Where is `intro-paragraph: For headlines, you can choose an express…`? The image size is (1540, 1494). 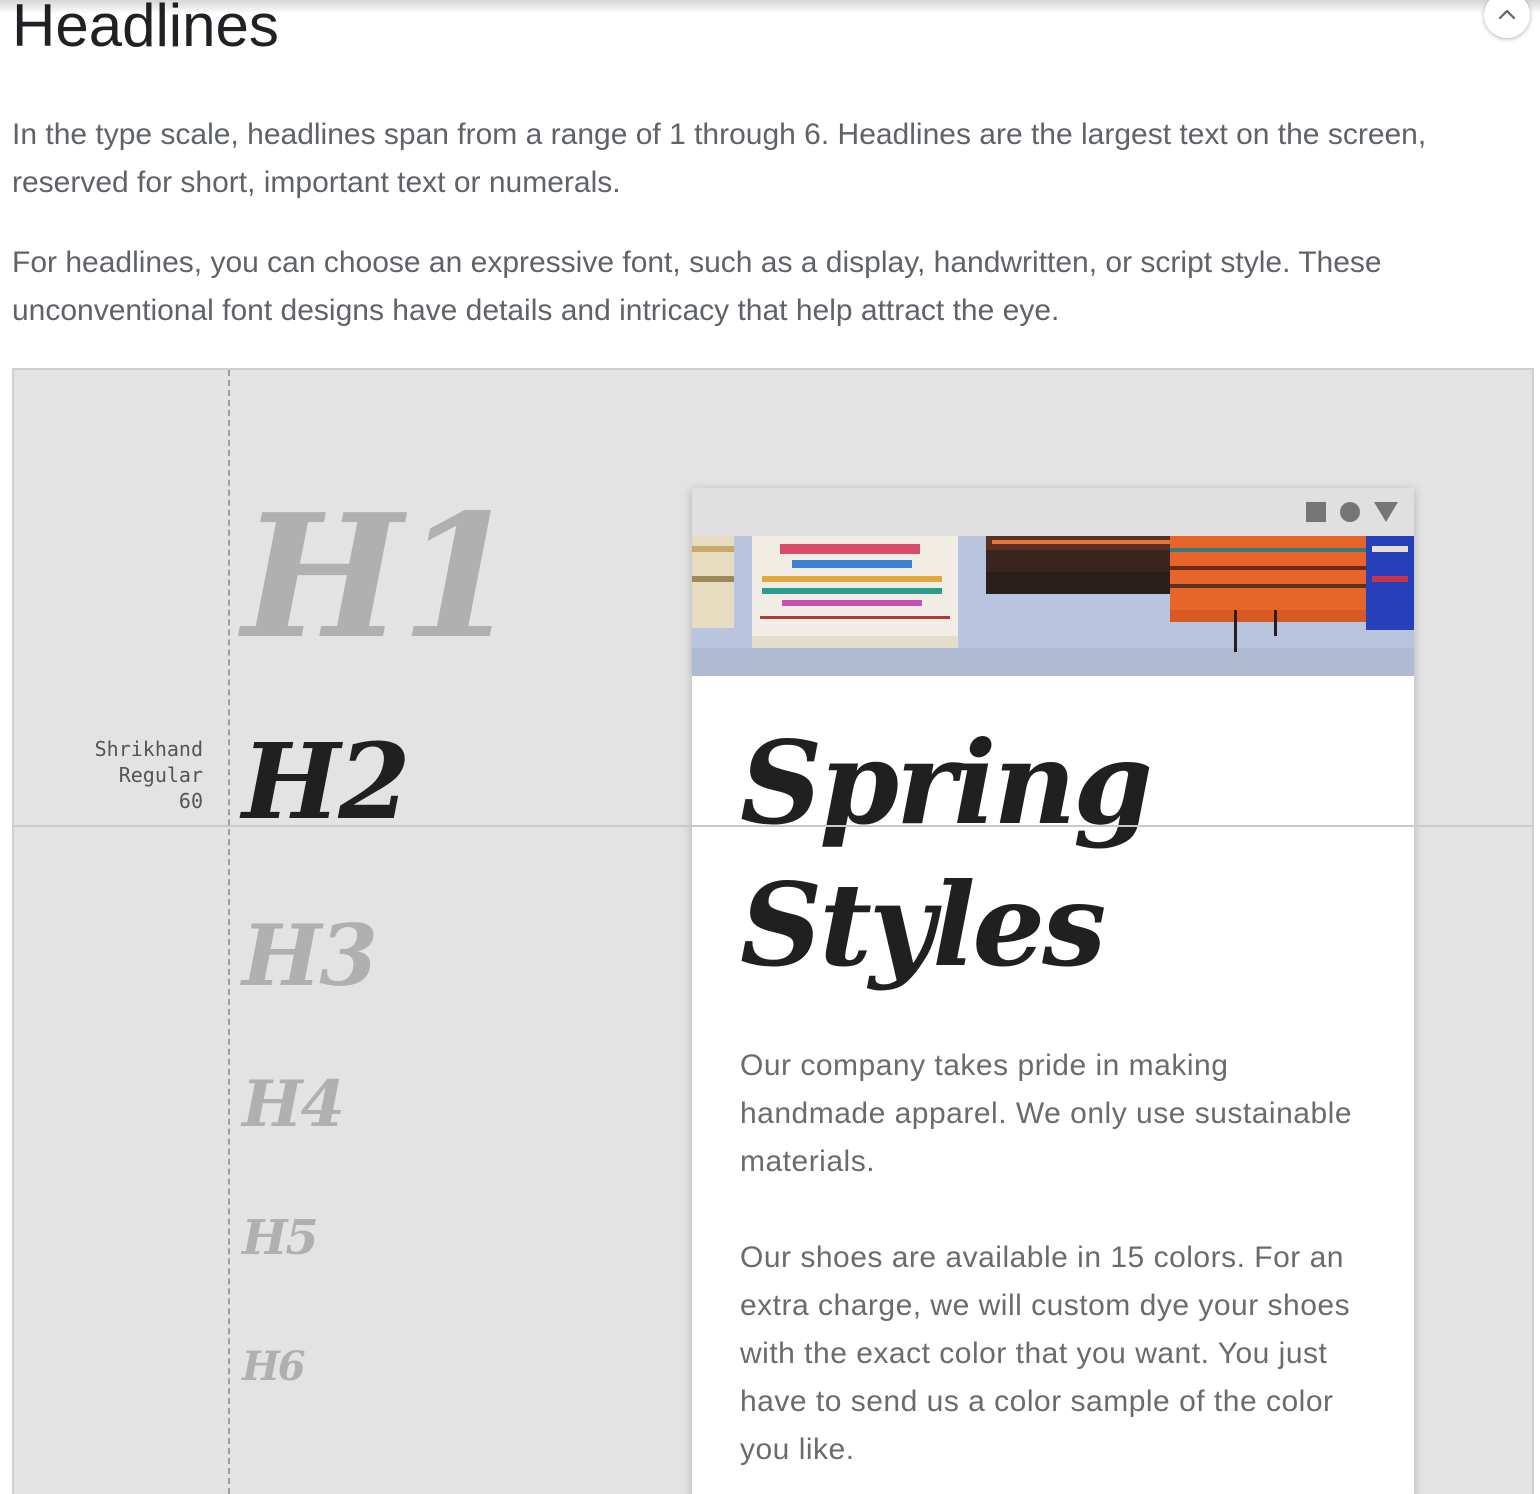
intro-paragraph: For headlines, you can choose an express… is located at coordinates (697, 286).